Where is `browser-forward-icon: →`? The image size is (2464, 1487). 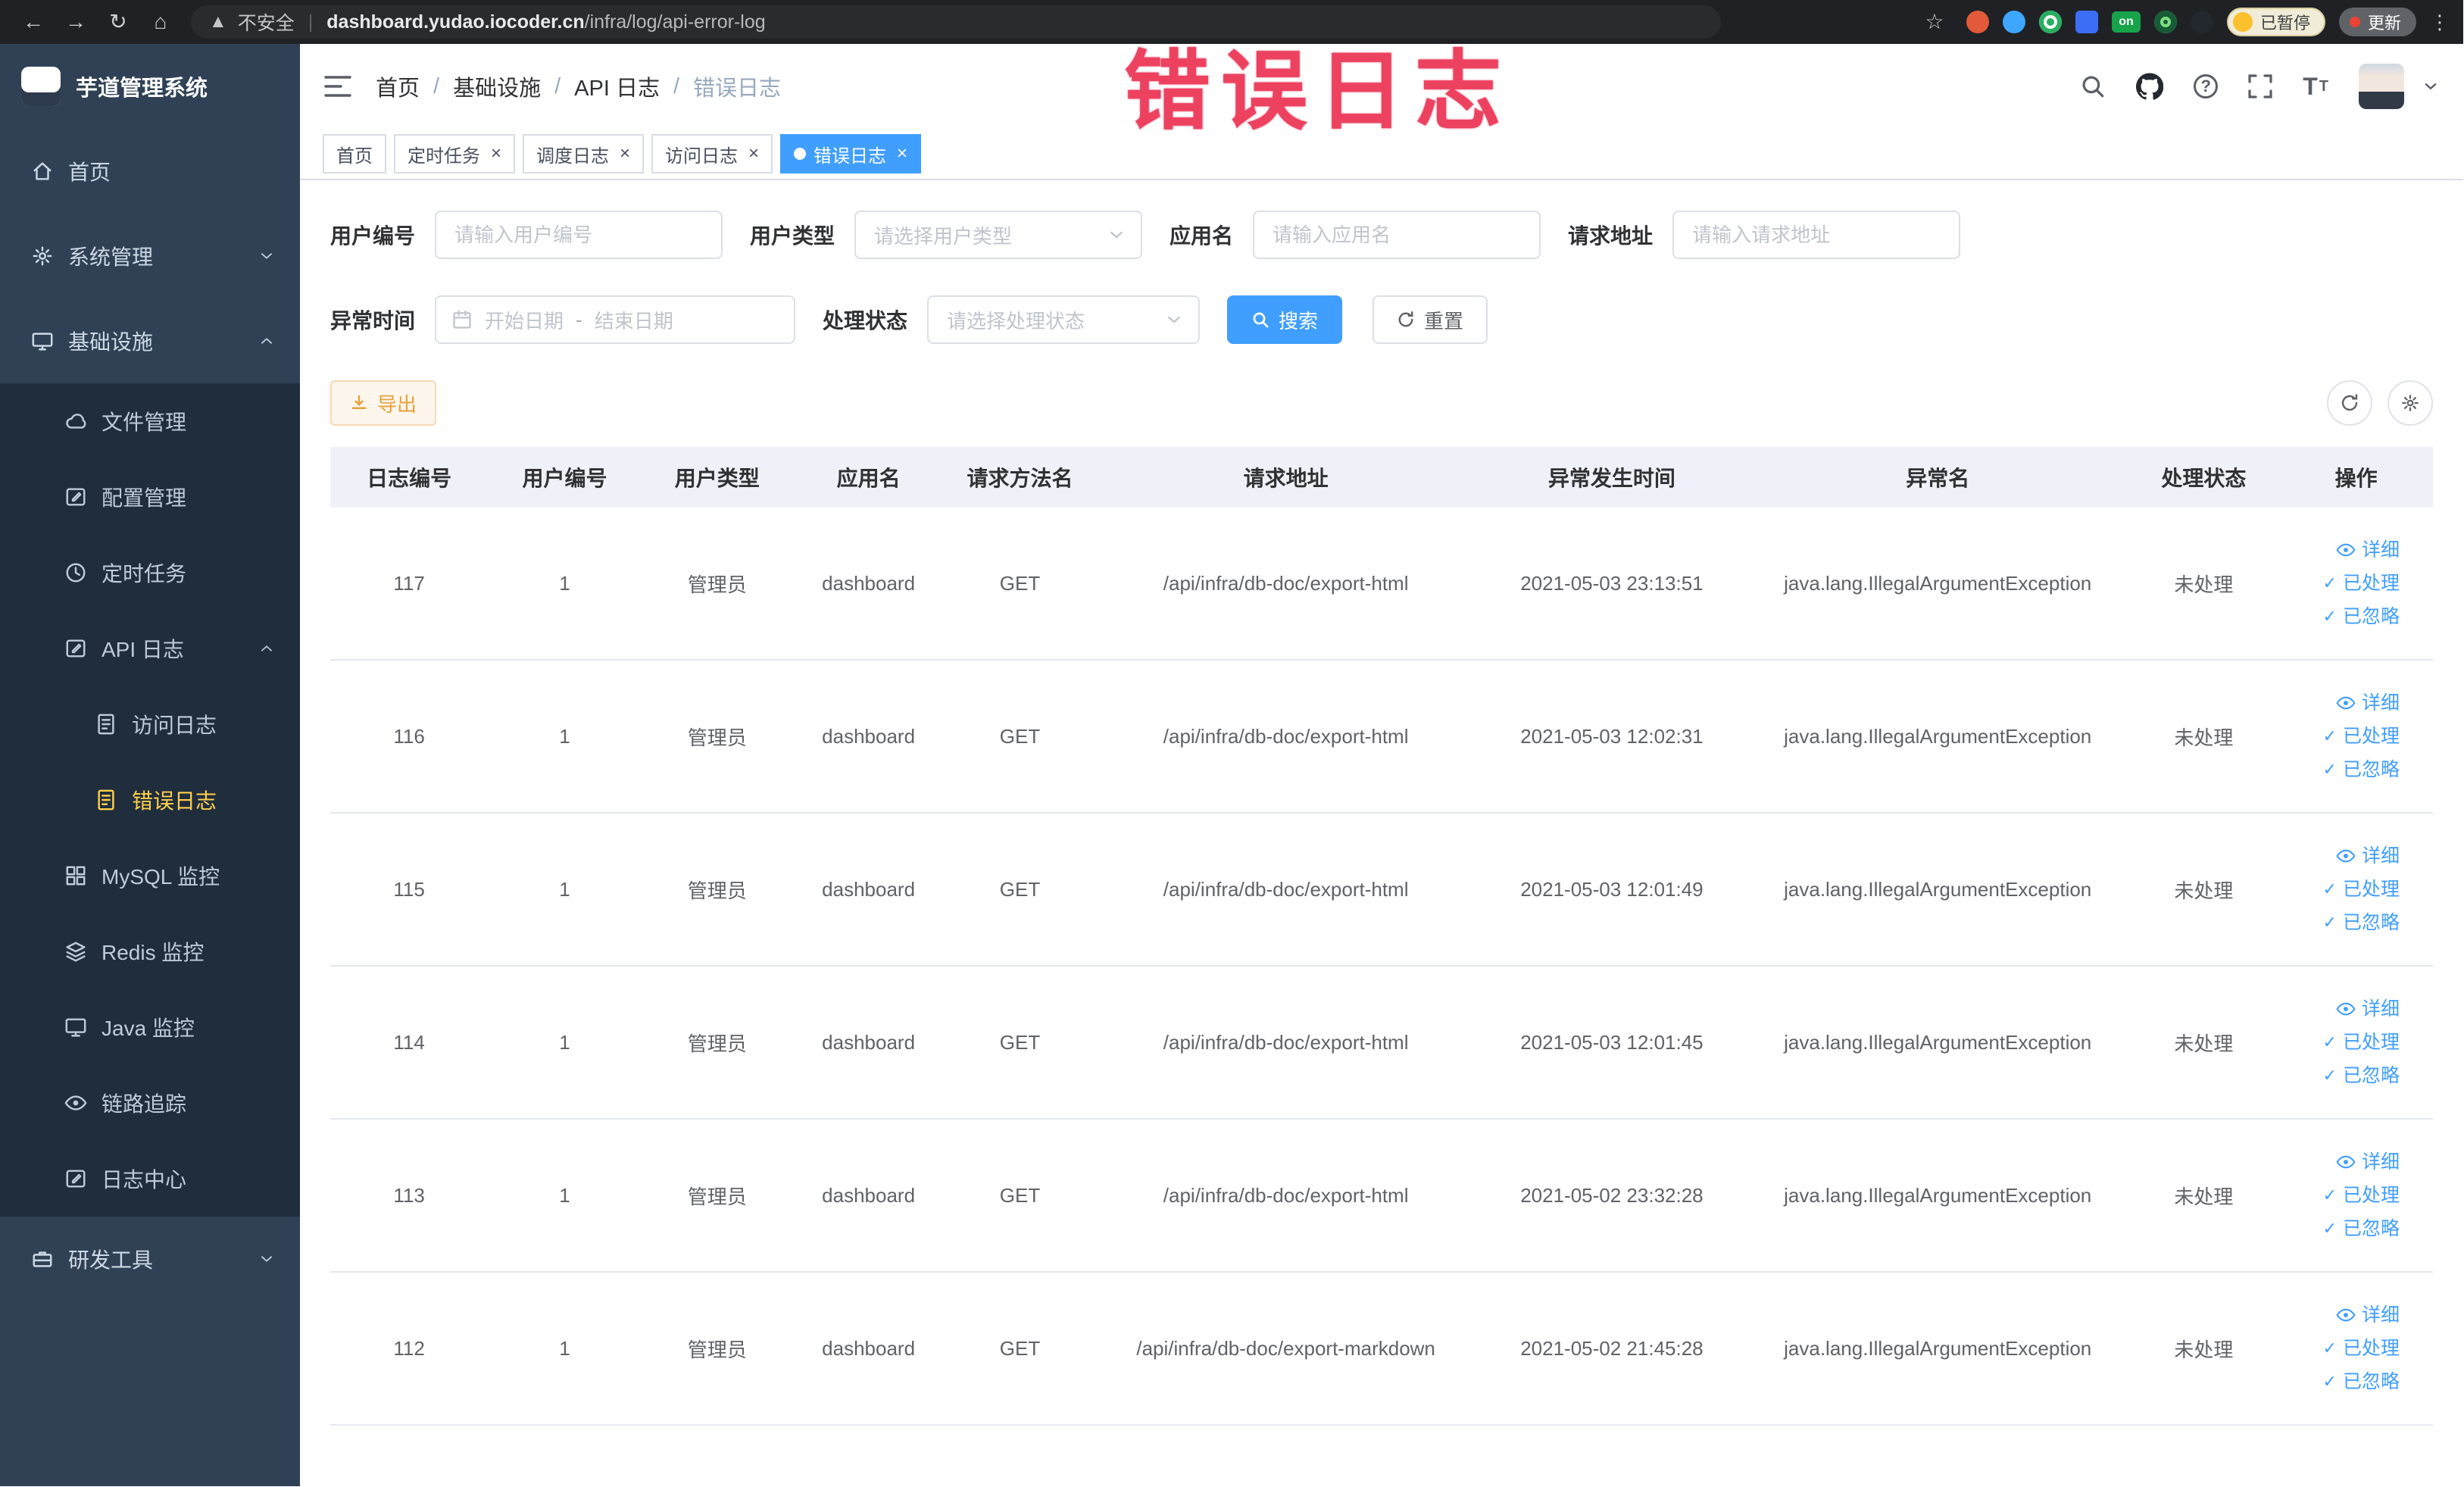
browser-forward-icon: → is located at coordinates (76, 22).